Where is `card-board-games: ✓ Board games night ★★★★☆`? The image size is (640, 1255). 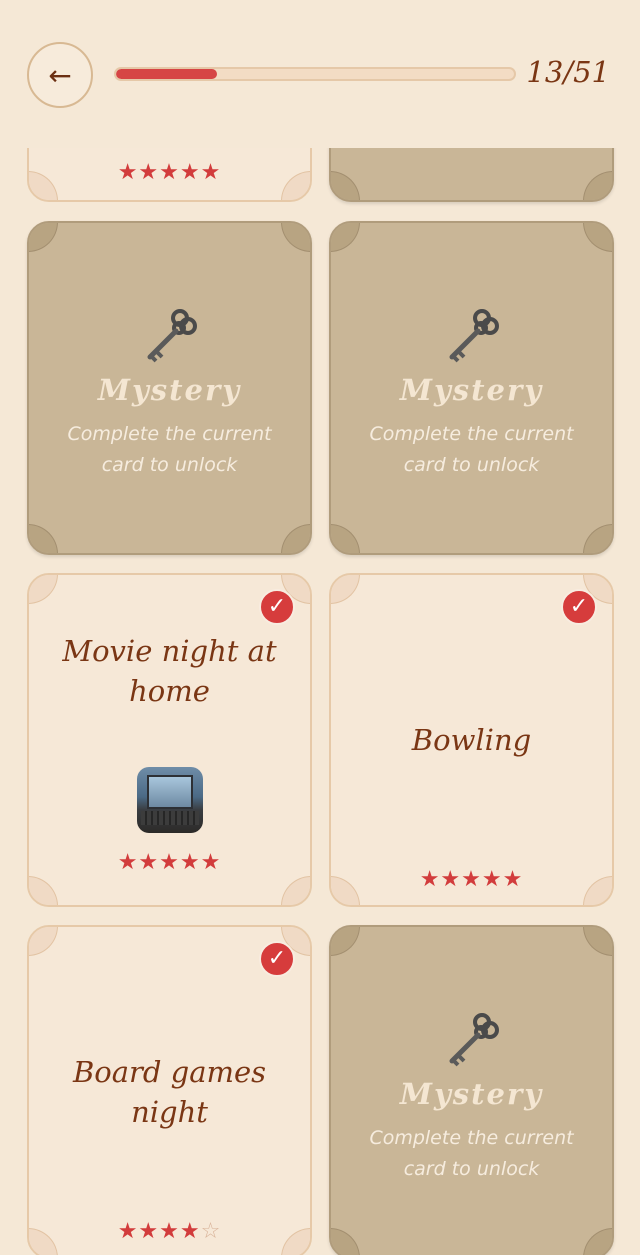 card-board-games: ✓ Board games night ★★★★☆ is located at coordinates (169, 1090).